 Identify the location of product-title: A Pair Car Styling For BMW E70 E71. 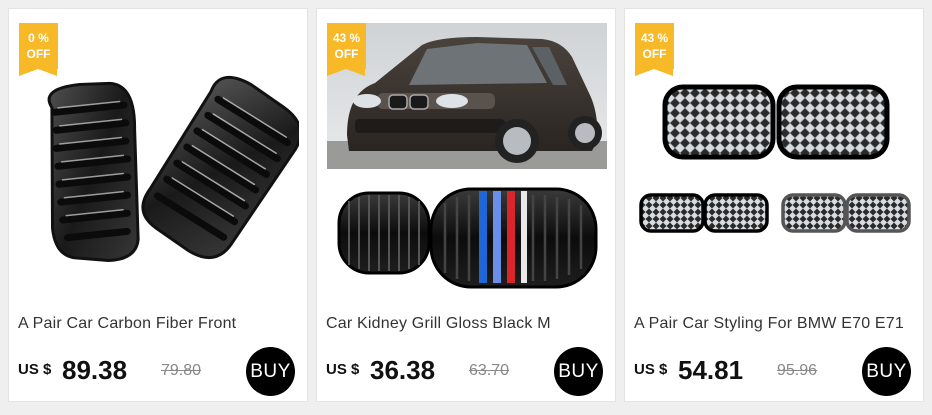
(776, 324).